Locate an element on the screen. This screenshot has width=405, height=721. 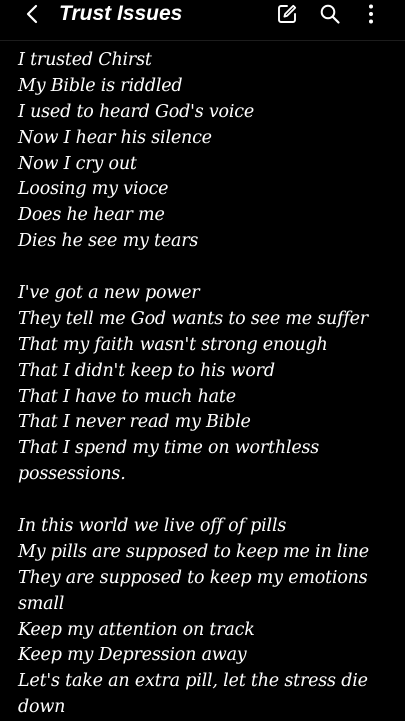
note-line: They tell me God wants to see me suffer is located at coordinates (193, 318).